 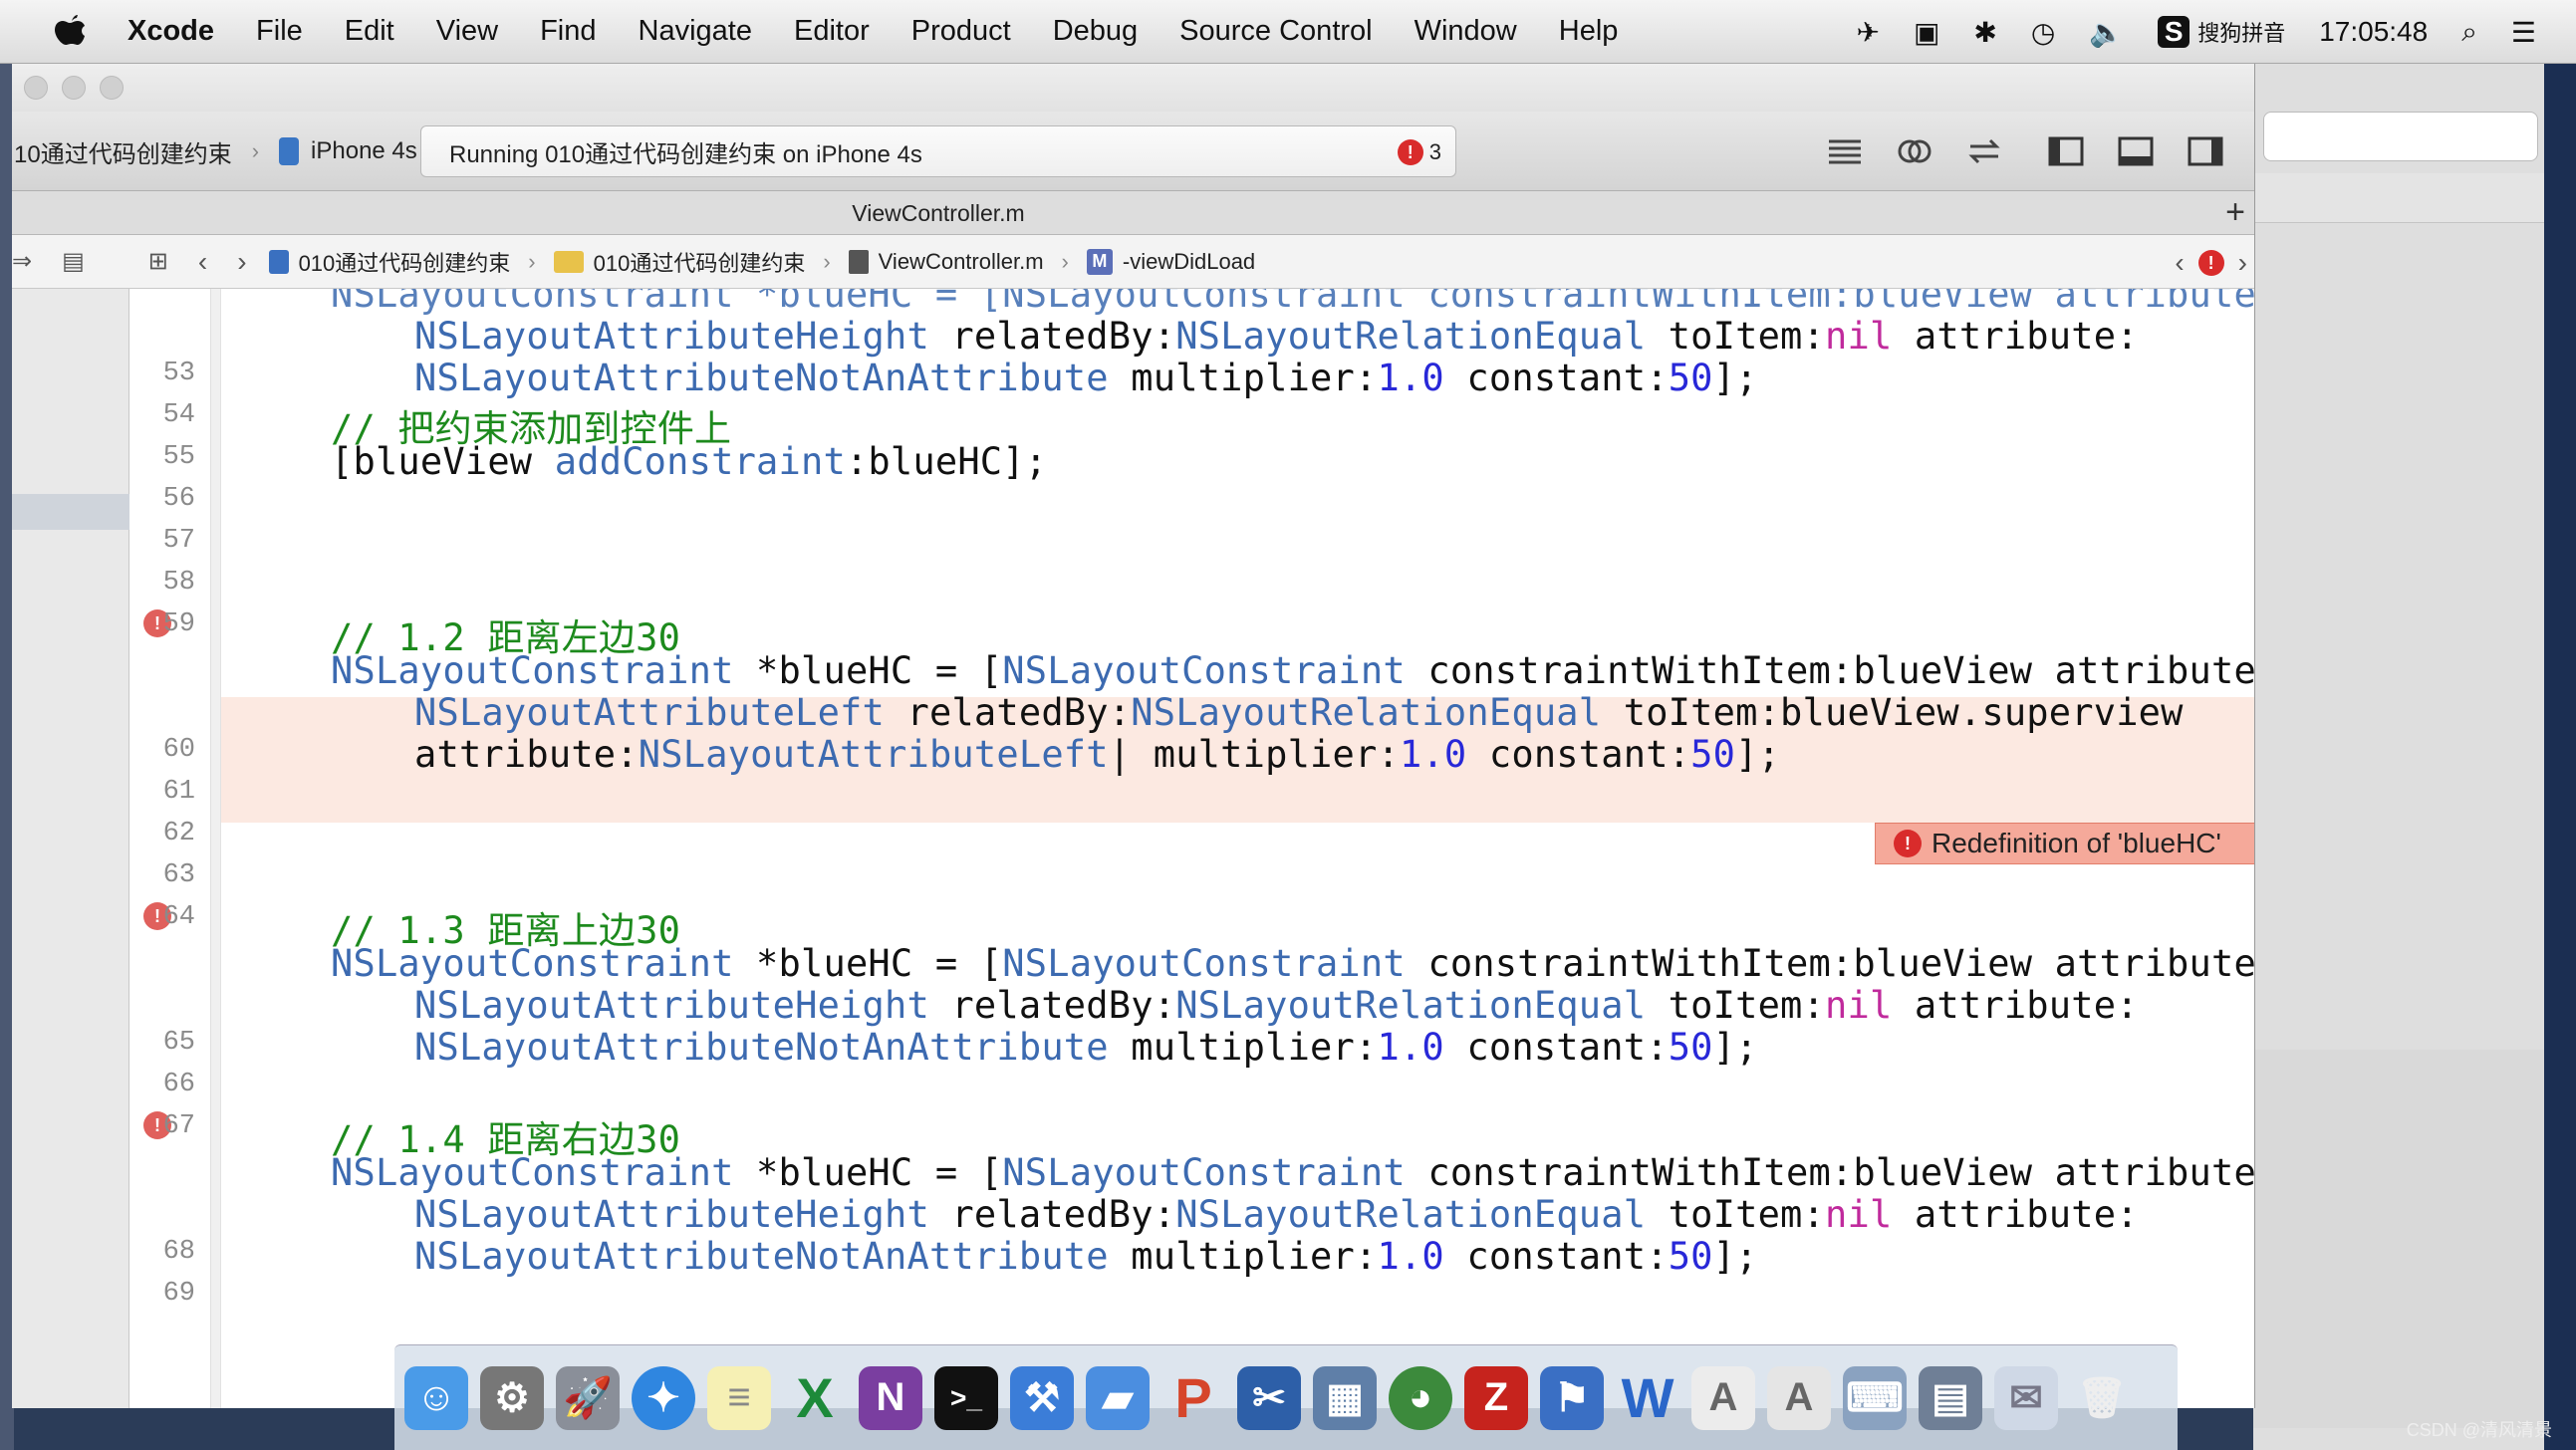 What do you see at coordinates (961, 31) in the screenshot?
I see `menu-product: Product` at bounding box center [961, 31].